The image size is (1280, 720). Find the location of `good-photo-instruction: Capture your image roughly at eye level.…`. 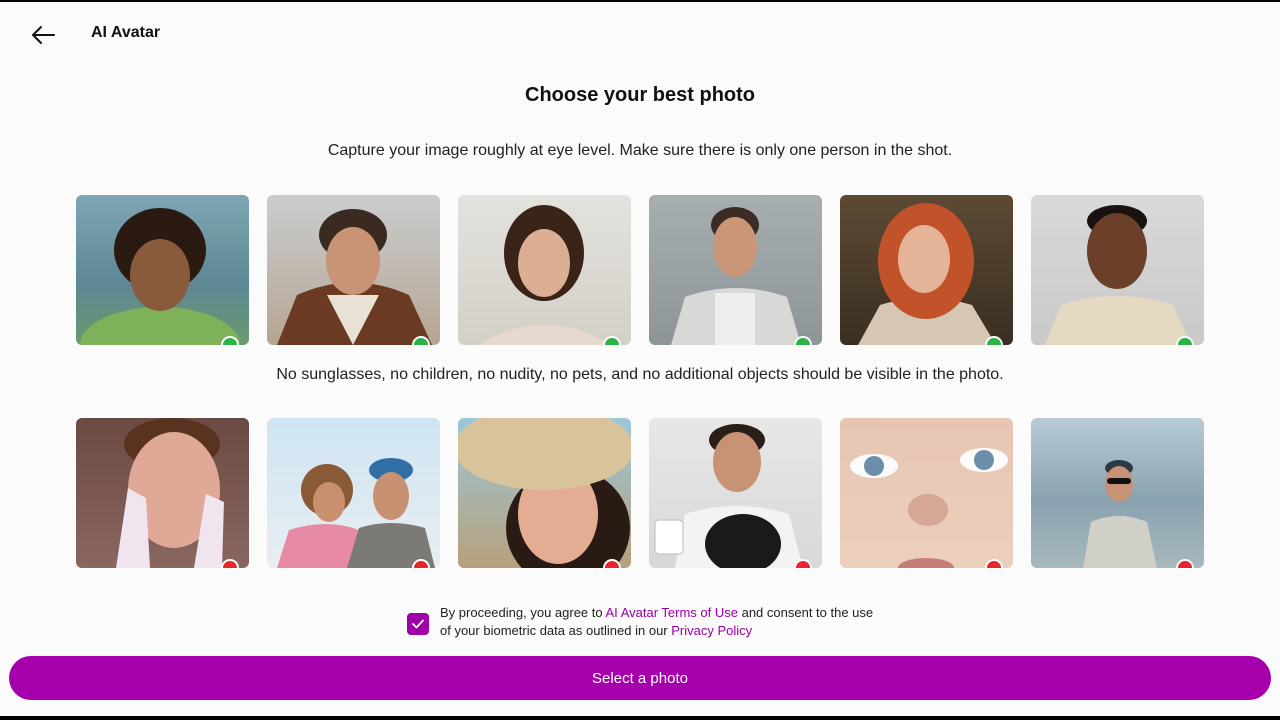

good-photo-instruction: Capture your image roughly at eye level.… is located at coordinates (640, 150).